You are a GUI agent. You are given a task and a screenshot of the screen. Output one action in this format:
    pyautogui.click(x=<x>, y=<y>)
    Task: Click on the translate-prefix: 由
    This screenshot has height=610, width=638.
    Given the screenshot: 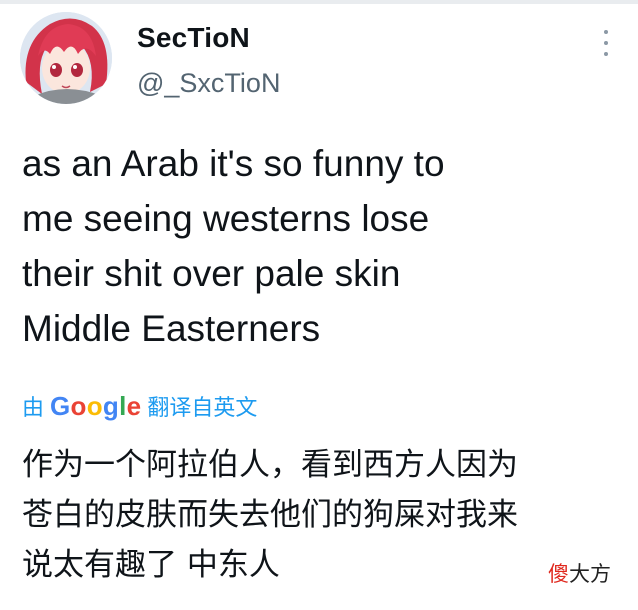 What is the action you would take?
    pyautogui.click(x=33, y=408)
    